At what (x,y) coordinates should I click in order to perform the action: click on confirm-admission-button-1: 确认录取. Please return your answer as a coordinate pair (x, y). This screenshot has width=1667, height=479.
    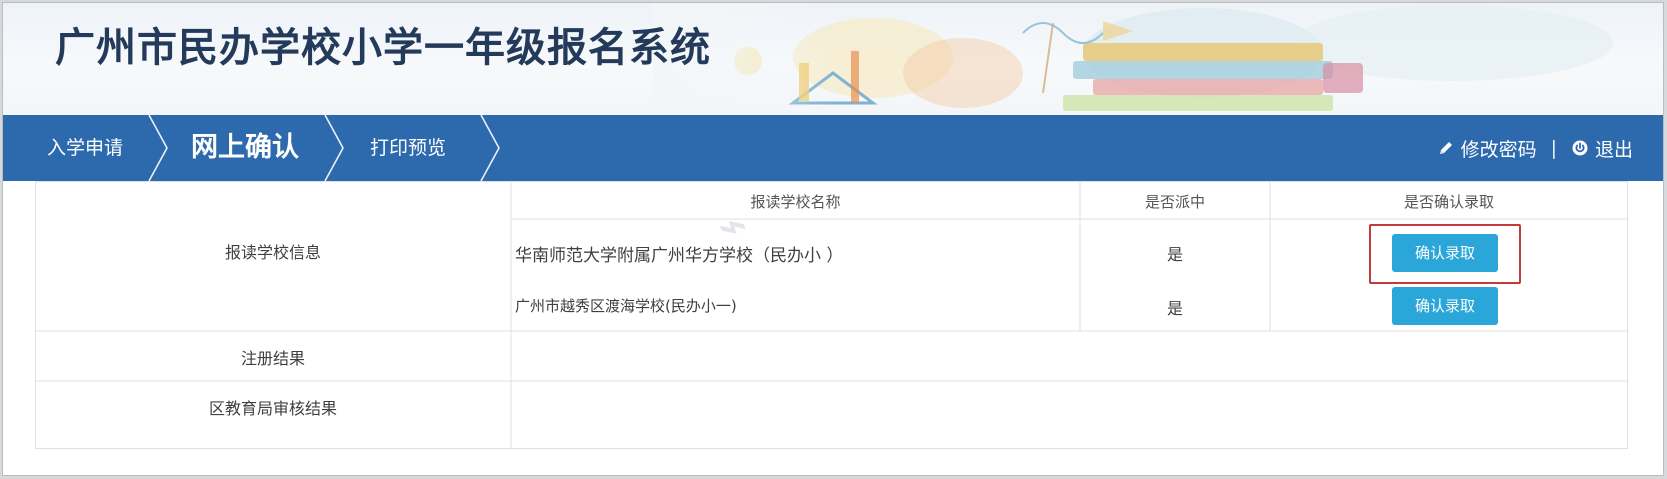
    Looking at the image, I should click on (1445, 253).